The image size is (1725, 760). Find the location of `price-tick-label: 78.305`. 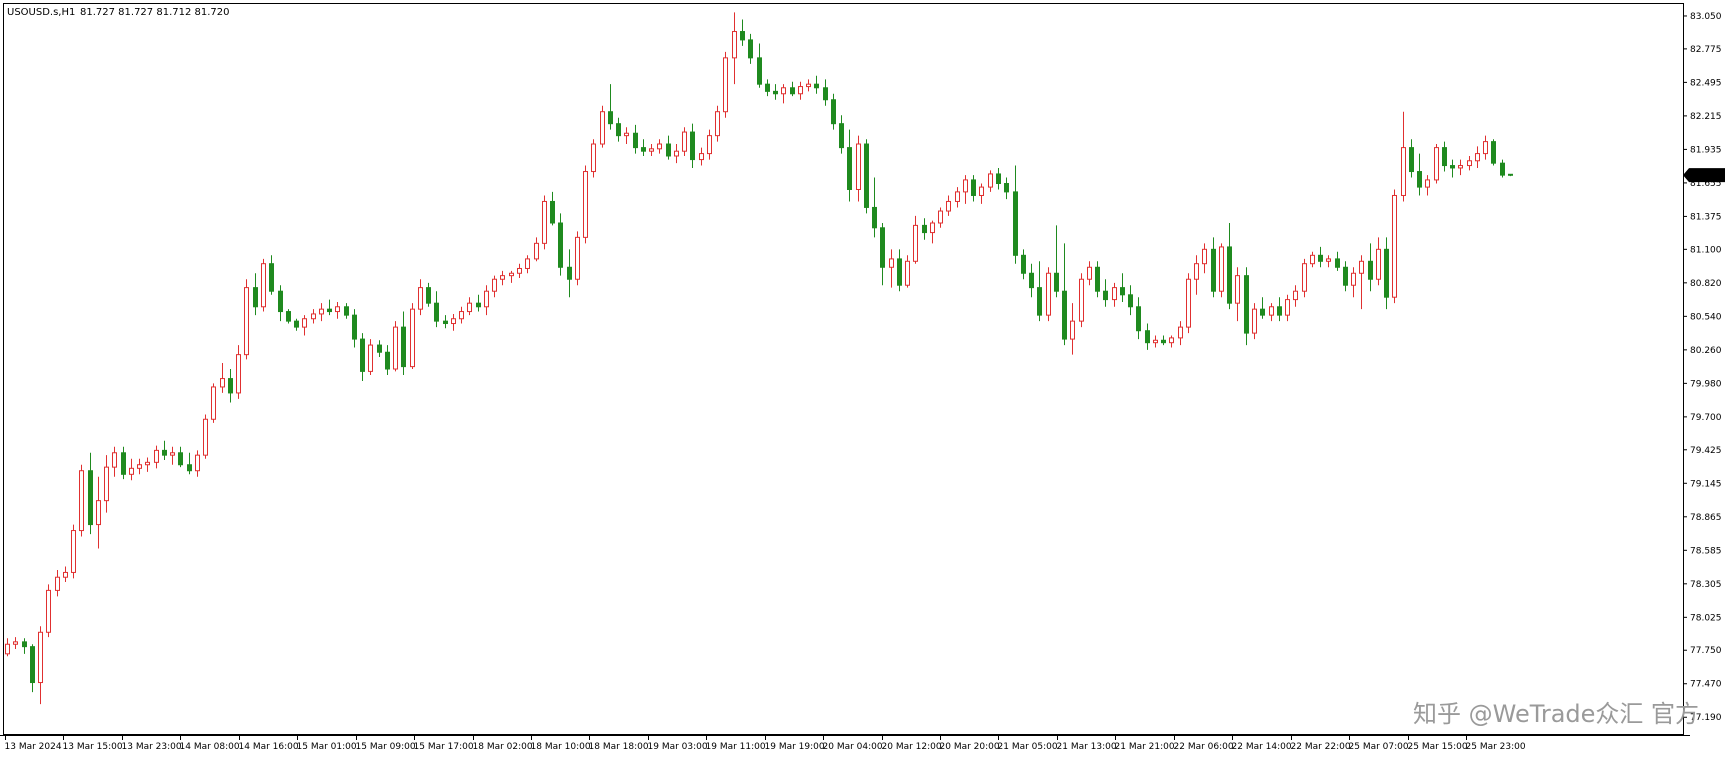

price-tick-label: 78.305 is located at coordinates (1706, 585).